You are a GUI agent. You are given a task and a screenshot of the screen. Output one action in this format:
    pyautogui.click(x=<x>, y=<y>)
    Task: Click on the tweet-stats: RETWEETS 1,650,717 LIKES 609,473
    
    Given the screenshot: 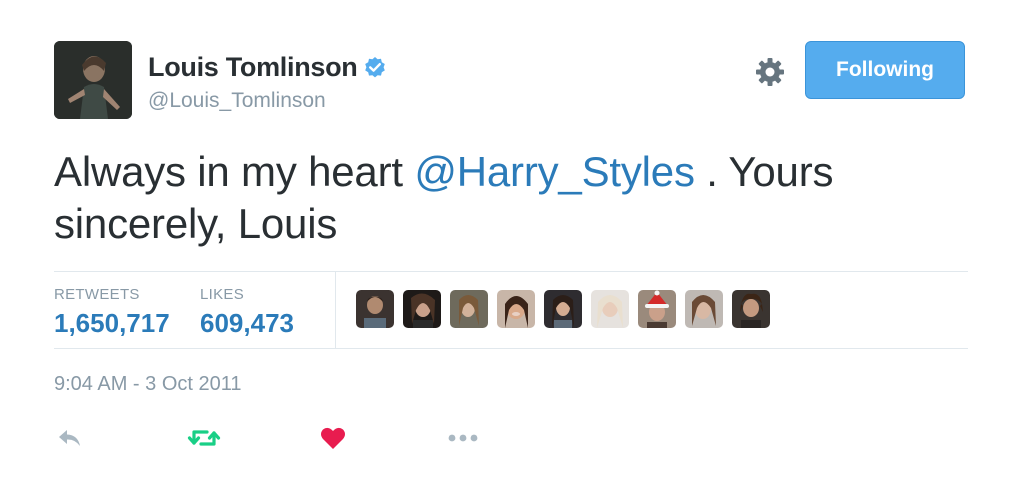 What is the action you would take?
    pyautogui.click(x=511, y=310)
    